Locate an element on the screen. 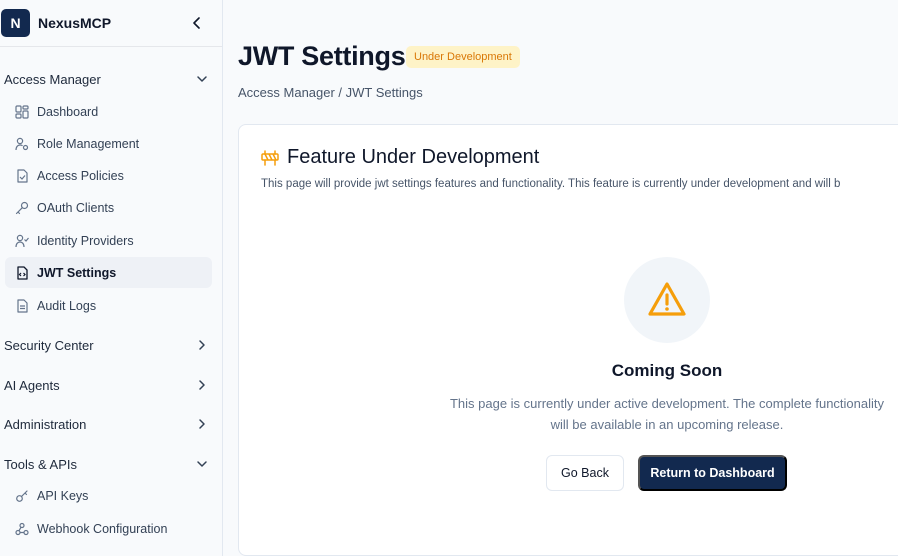 This screenshot has width=898, height=556. section-access-manager: Access Manager is located at coordinates (111, 79).